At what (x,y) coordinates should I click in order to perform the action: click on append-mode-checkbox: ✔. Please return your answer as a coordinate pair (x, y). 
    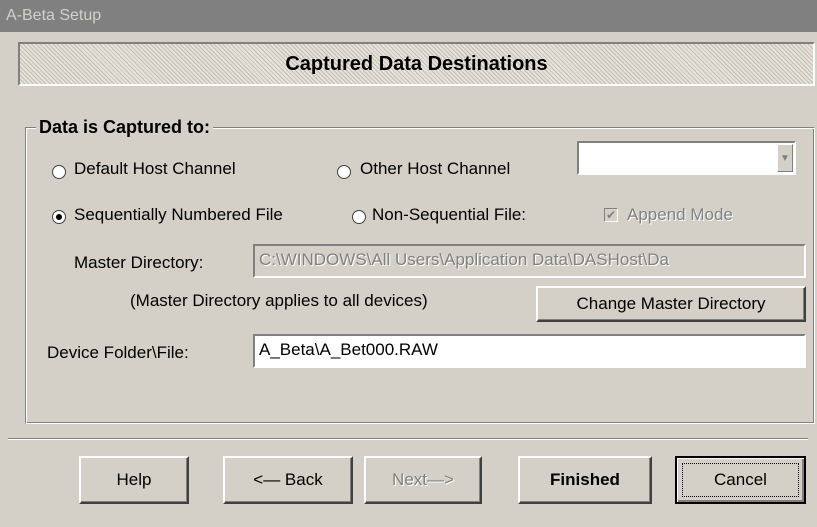
    Looking at the image, I should click on (611, 215).